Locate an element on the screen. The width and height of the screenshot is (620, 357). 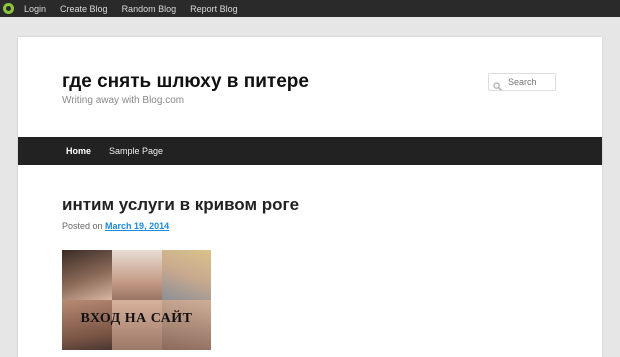
posted-on-label: Posted on is located at coordinates (82, 226).